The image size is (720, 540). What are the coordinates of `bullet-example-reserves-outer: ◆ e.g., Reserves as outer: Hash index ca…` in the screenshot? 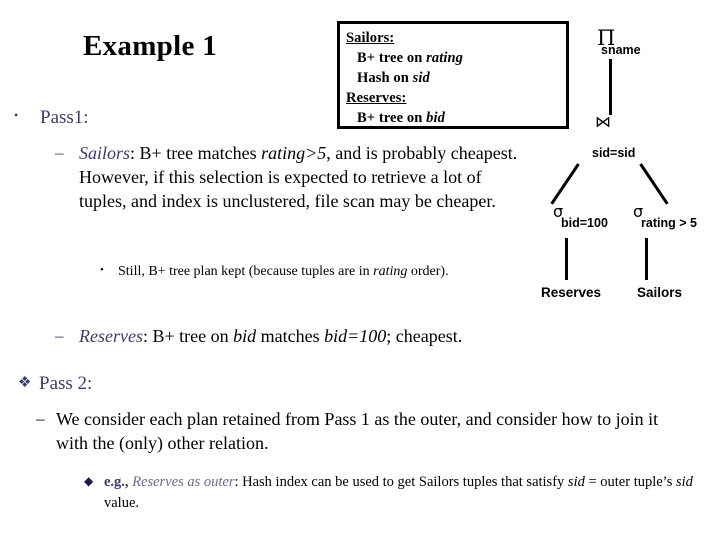 It's located at (389, 493).